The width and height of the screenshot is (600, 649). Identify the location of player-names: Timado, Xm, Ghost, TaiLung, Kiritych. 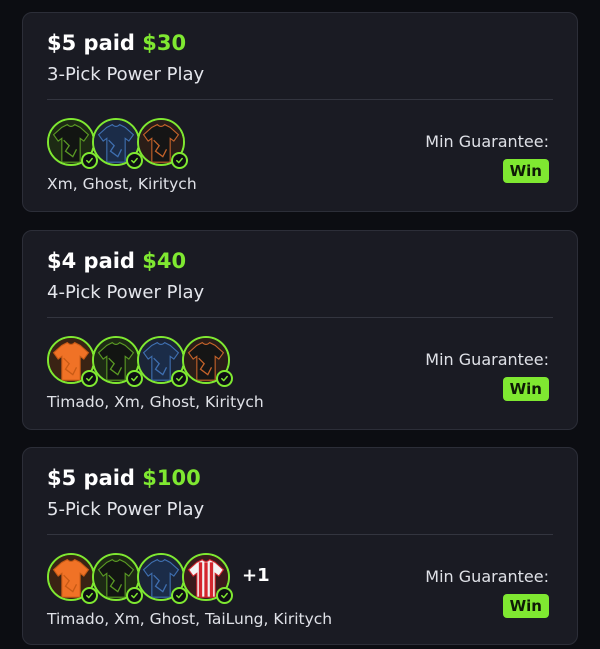
(190, 619).